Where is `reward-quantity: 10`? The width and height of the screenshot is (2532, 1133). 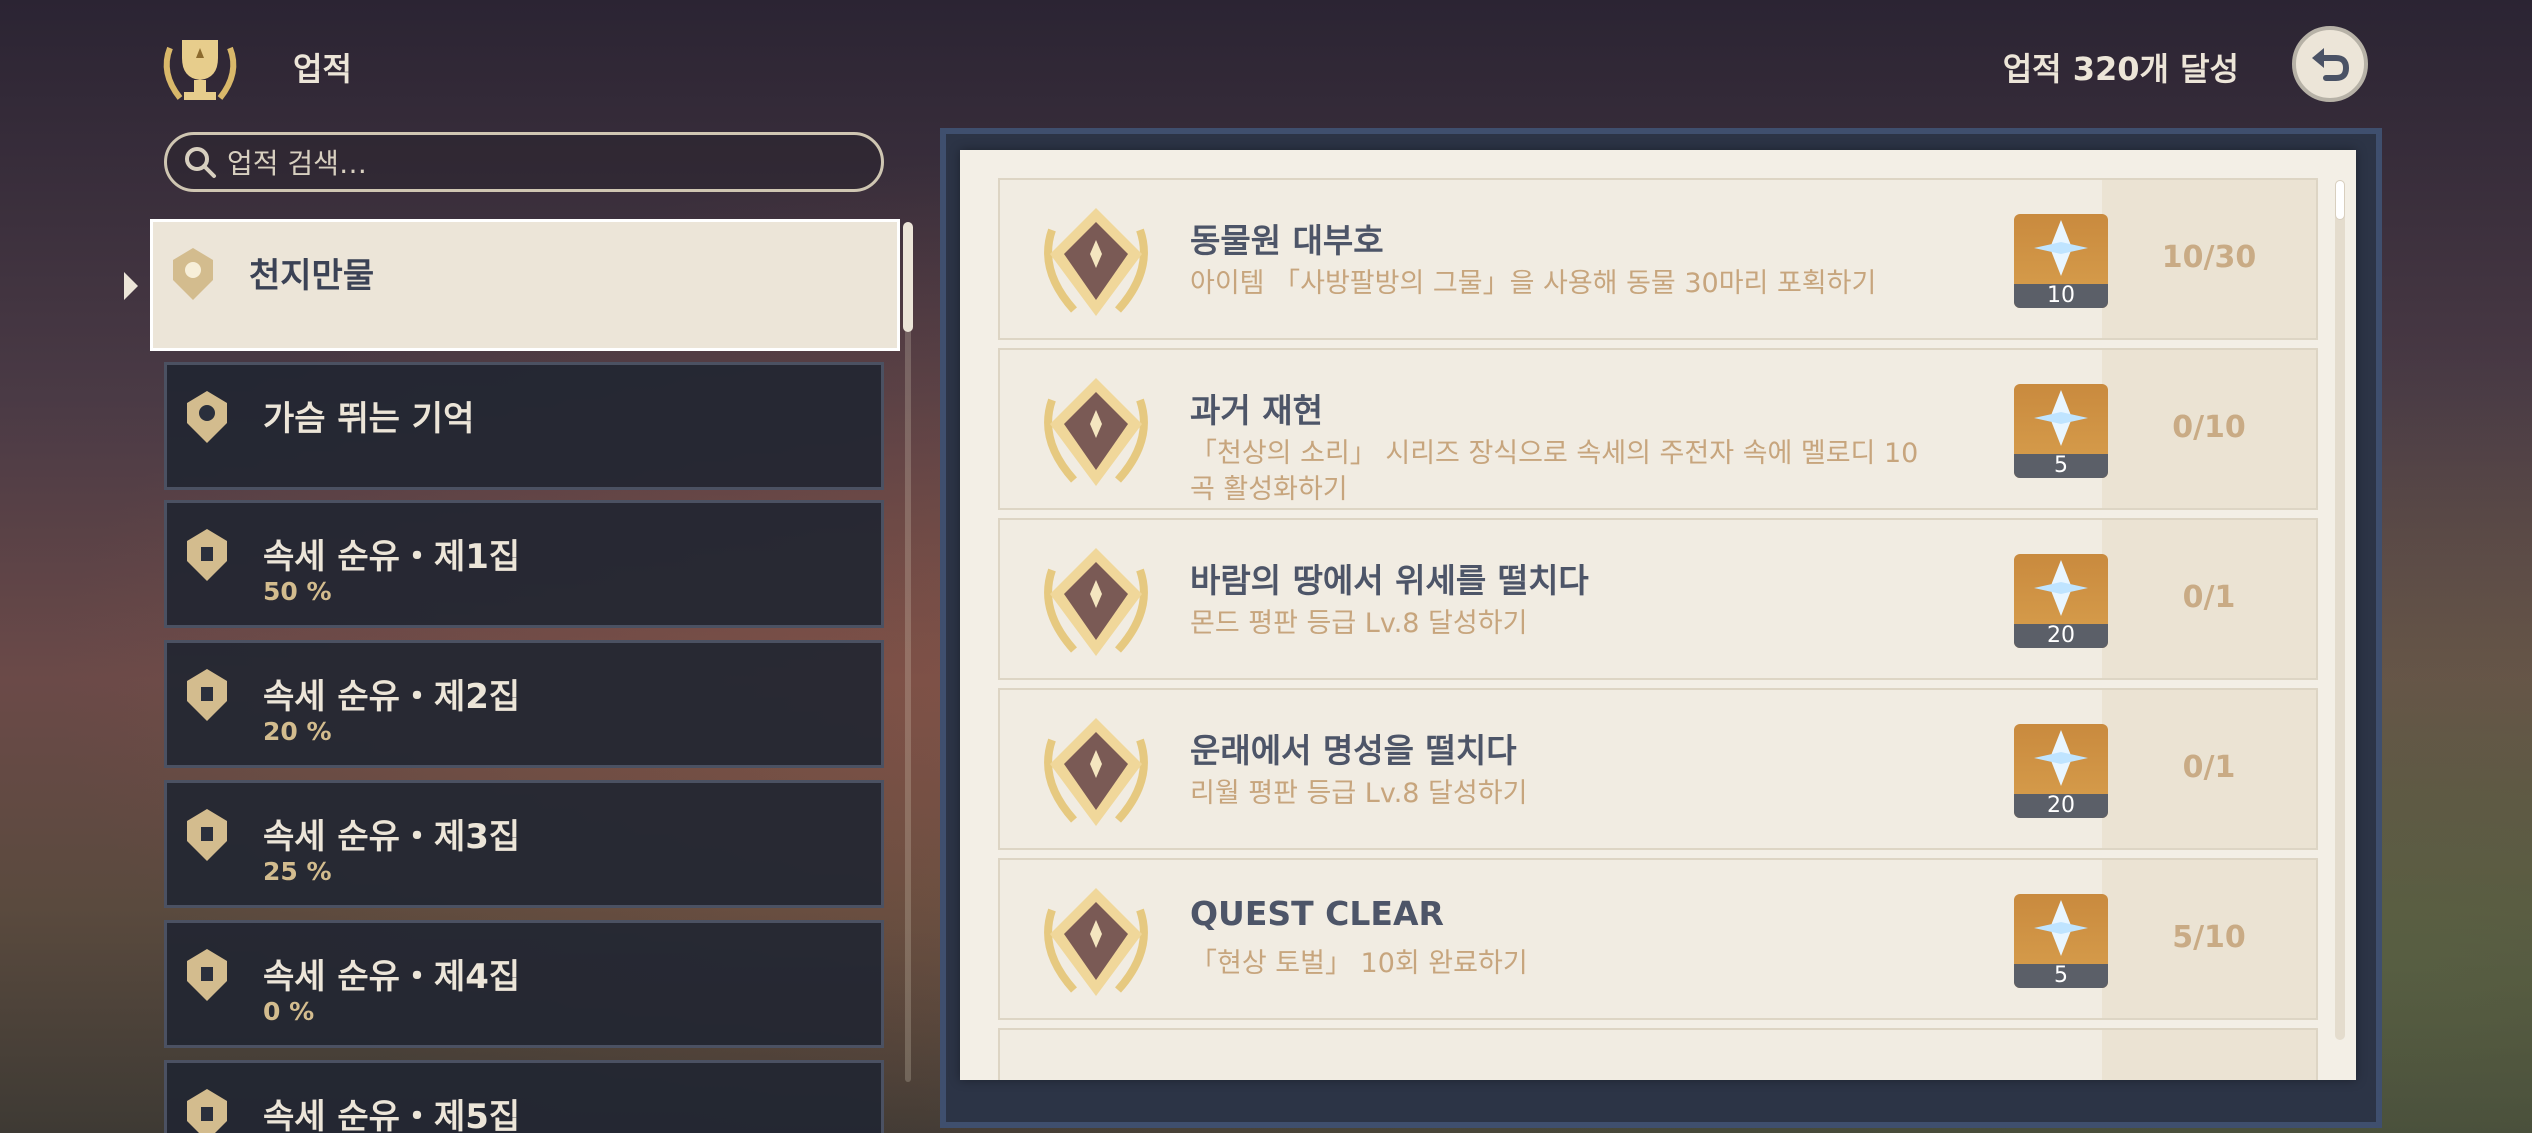 reward-quantity: 10 is located at coordinates (2061, 296).